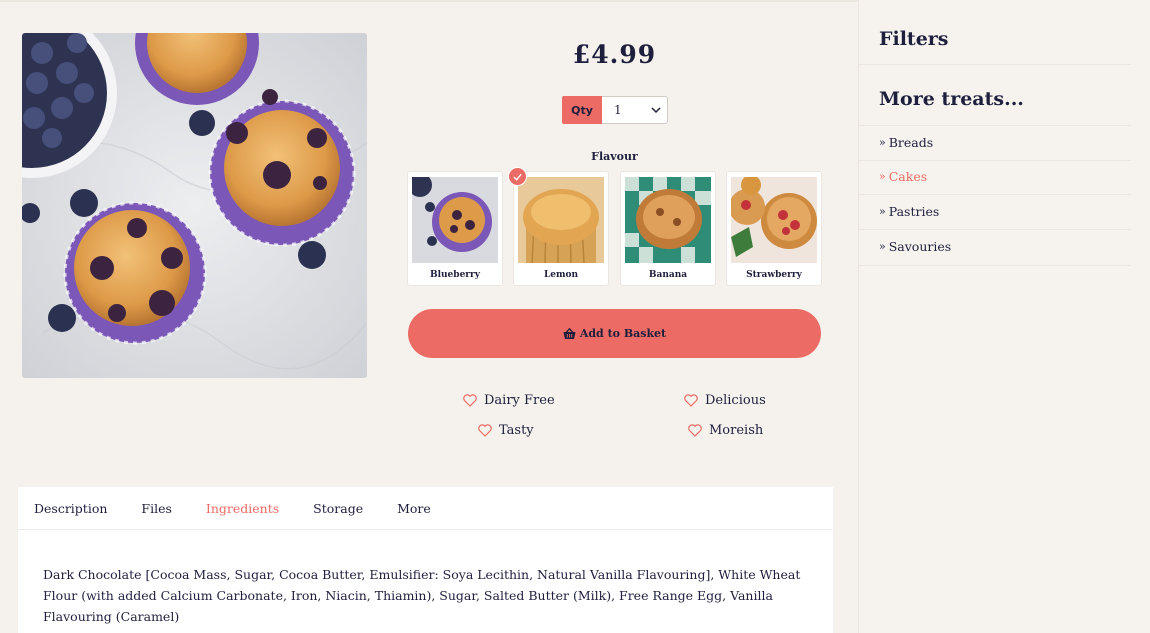  I want to click on flavour-option-blueberry: Blueberry, so click(455, 228).